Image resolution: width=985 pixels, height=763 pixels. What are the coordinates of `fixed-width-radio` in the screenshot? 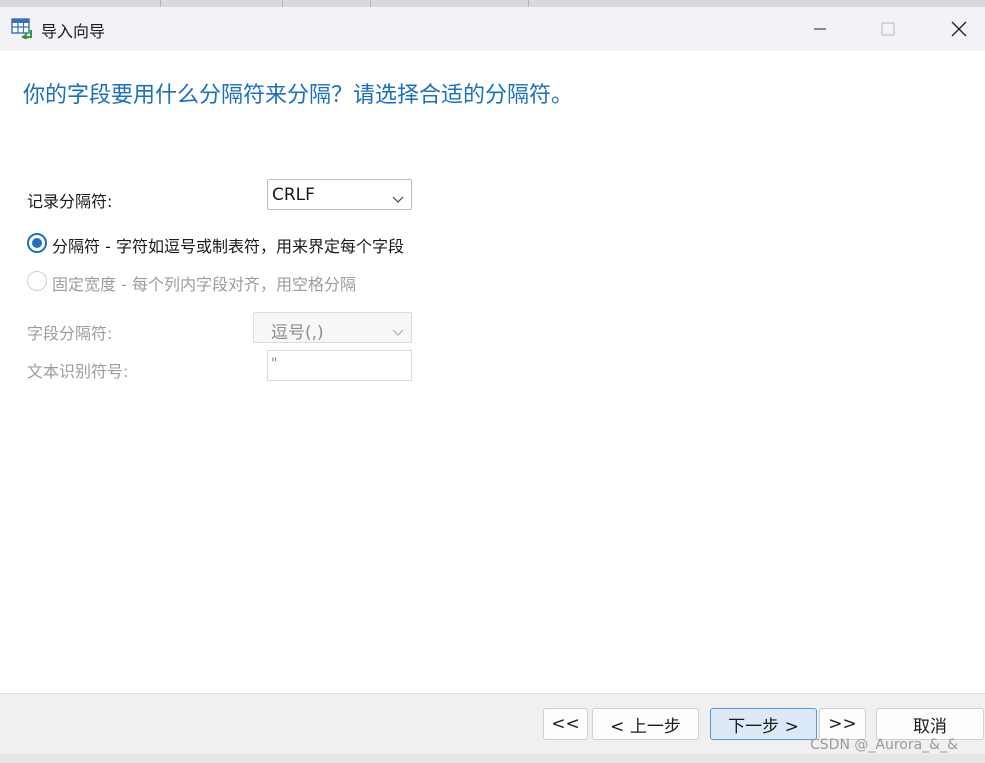 It's located at (37, 281).